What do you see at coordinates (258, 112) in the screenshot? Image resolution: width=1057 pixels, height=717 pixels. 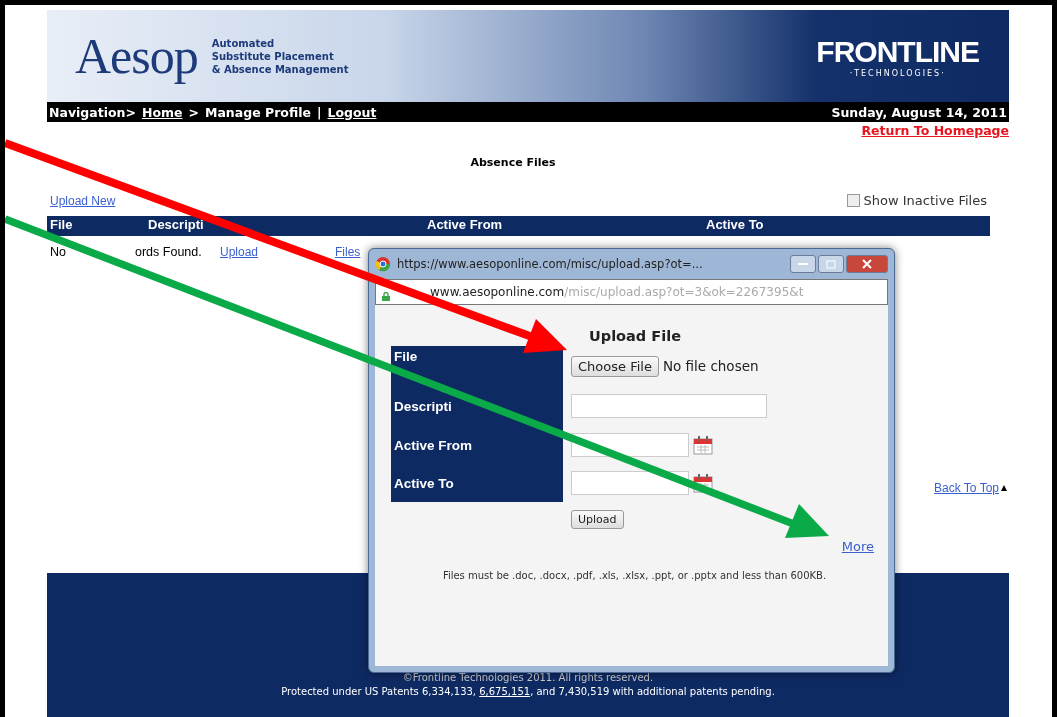 I see `nav-text: Manage Profile` at bounding box center [258, 112].